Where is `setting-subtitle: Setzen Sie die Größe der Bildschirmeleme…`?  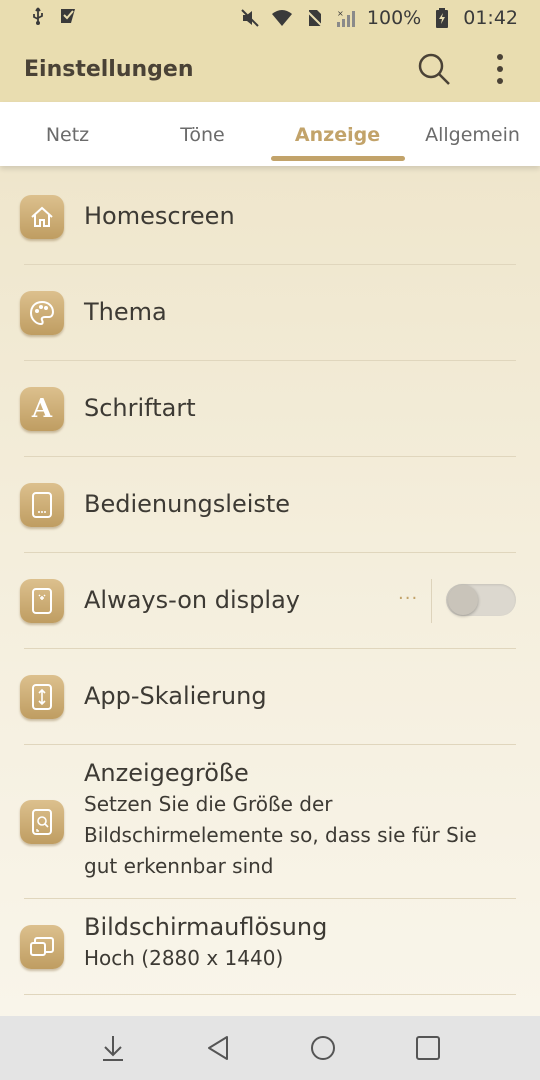 setting-subtitle: Setzen Sie die Größe der Bildschirmeleme… is located at coordinates (280, 835).